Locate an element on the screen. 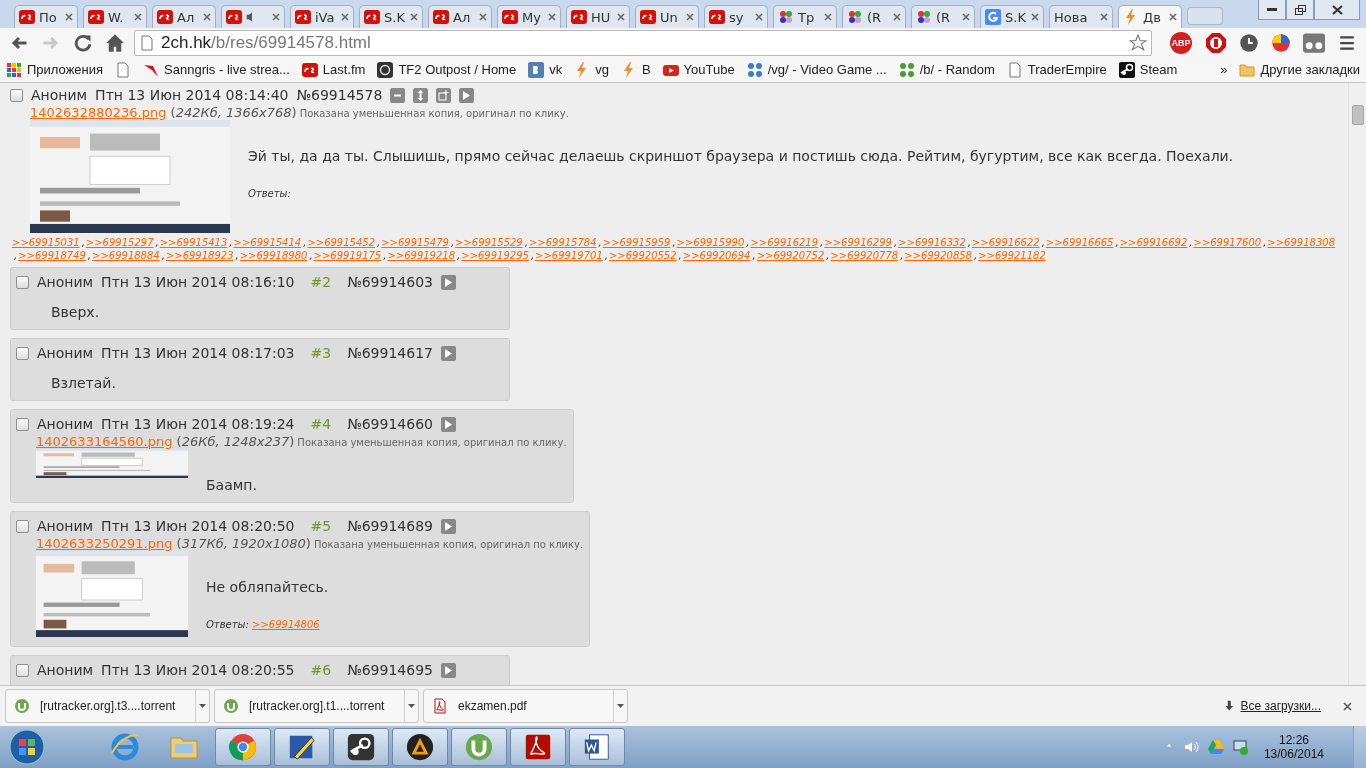 This screenshot has width=1366, height=768. expand-button is located at coordinates (421, 95).